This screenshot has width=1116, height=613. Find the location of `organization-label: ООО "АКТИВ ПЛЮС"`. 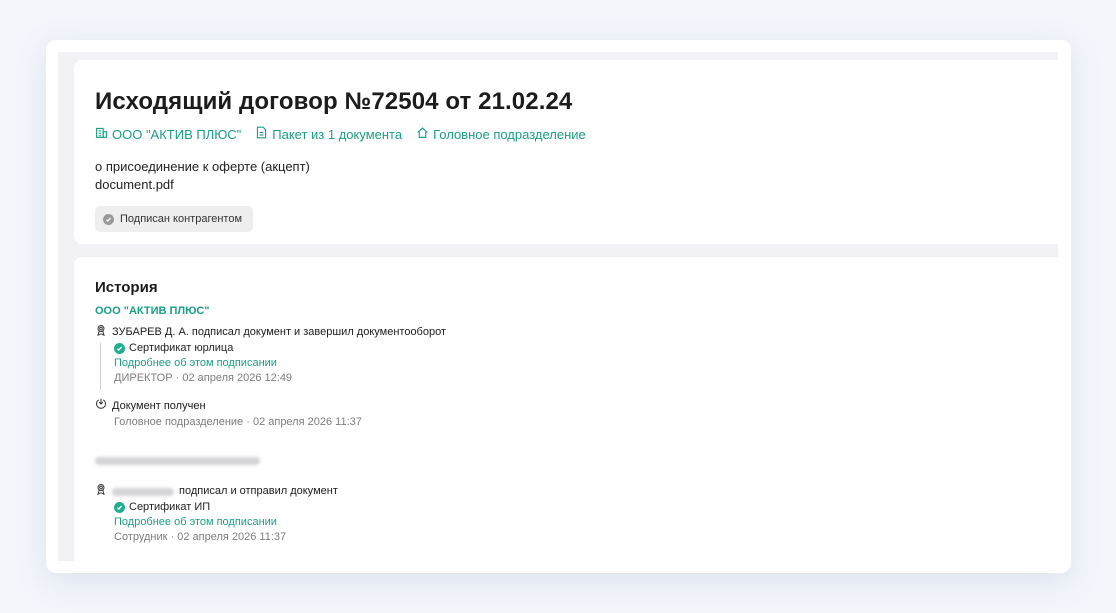

organization-label: ООО "АКТИВ ПЛЮС" is located at coordinates (177, 134).